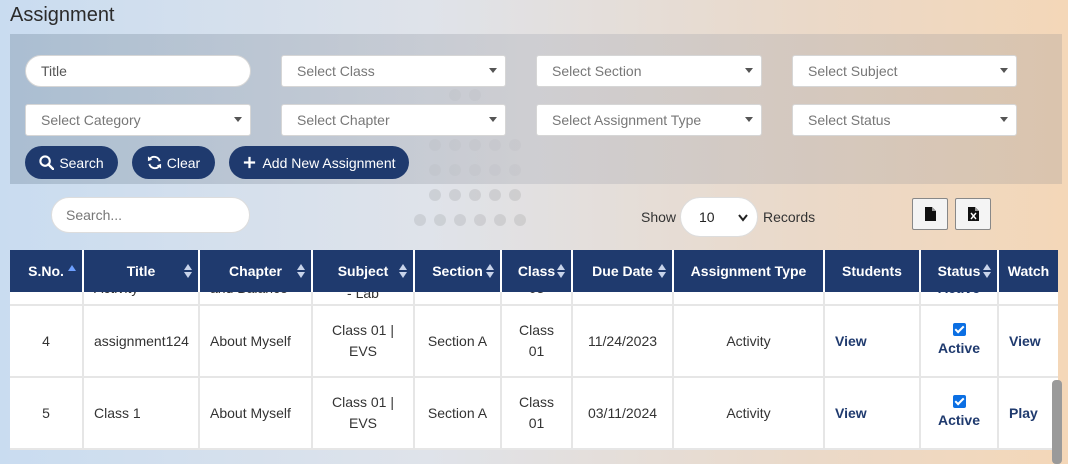 The width and height of the screenshot is (1068, 464). I want to click on export-pdf-button, so click(930, 214).